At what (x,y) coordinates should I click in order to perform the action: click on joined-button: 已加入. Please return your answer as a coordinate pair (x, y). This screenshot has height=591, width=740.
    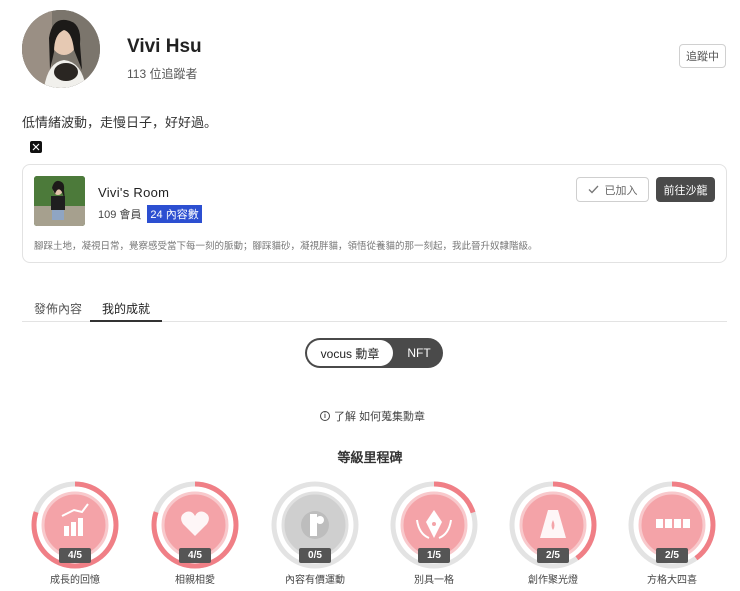
    Looking at the image, I should click on (612, 189).